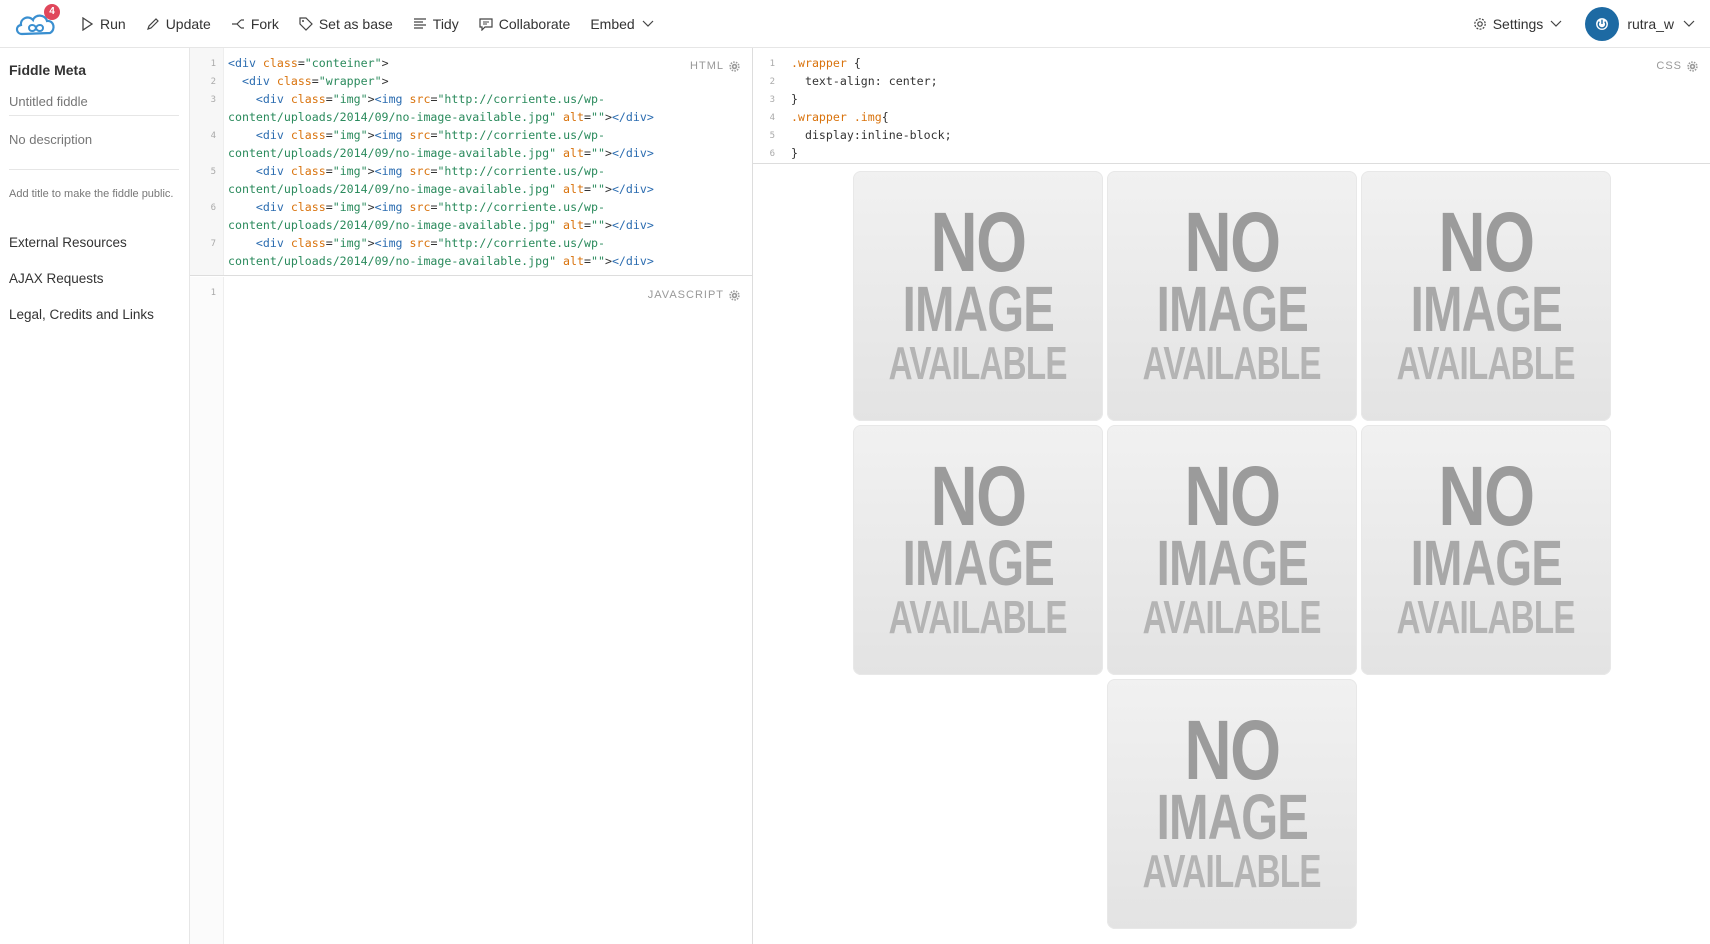  I want to click on avatar, so click(1602, 23).